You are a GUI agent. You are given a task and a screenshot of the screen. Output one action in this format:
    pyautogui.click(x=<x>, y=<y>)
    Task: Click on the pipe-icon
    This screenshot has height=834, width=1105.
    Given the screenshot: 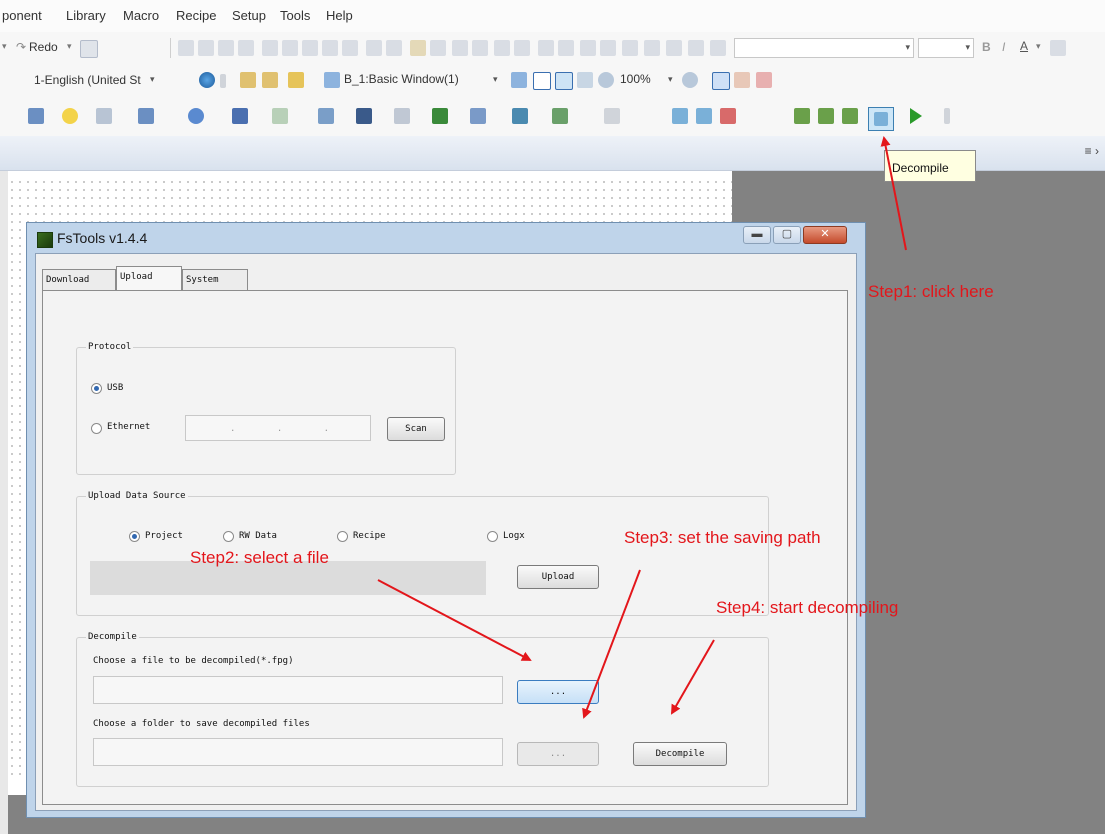 What is the action you would take?
    pyautogui.click(x=402, y=116)
    